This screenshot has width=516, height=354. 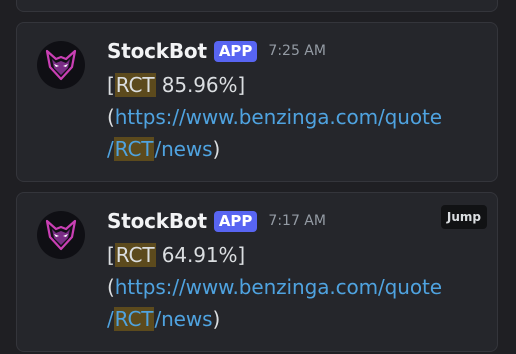 I want to click on percent-change: 64.91%], so click(x=200, y=255).